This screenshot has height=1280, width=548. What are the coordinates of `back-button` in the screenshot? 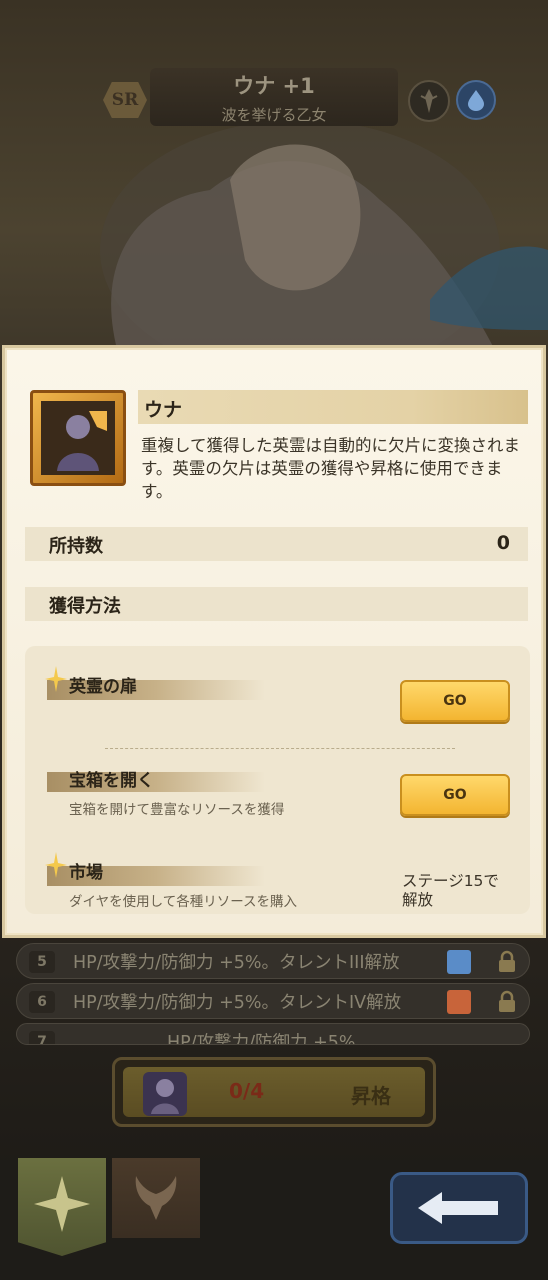 It's located at (459, 1208).